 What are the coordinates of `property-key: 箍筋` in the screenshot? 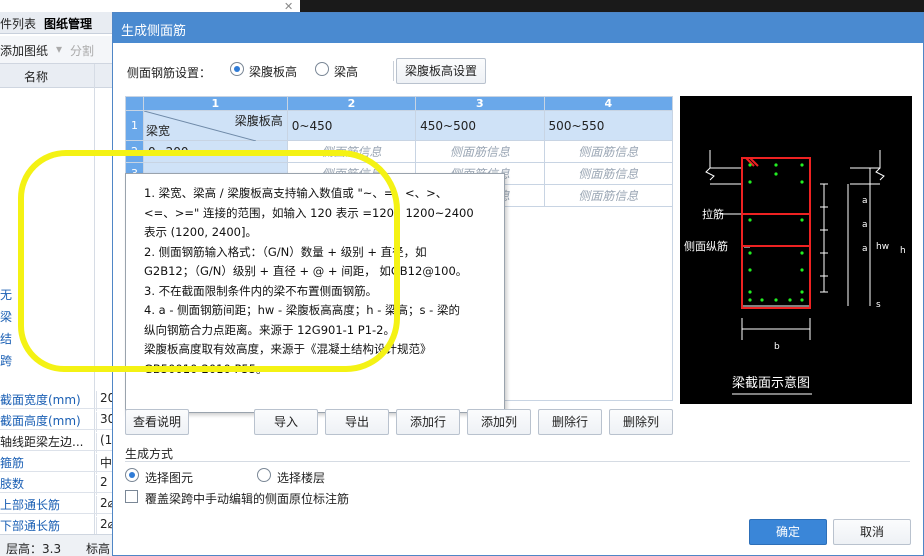 It's located at (12, 463).